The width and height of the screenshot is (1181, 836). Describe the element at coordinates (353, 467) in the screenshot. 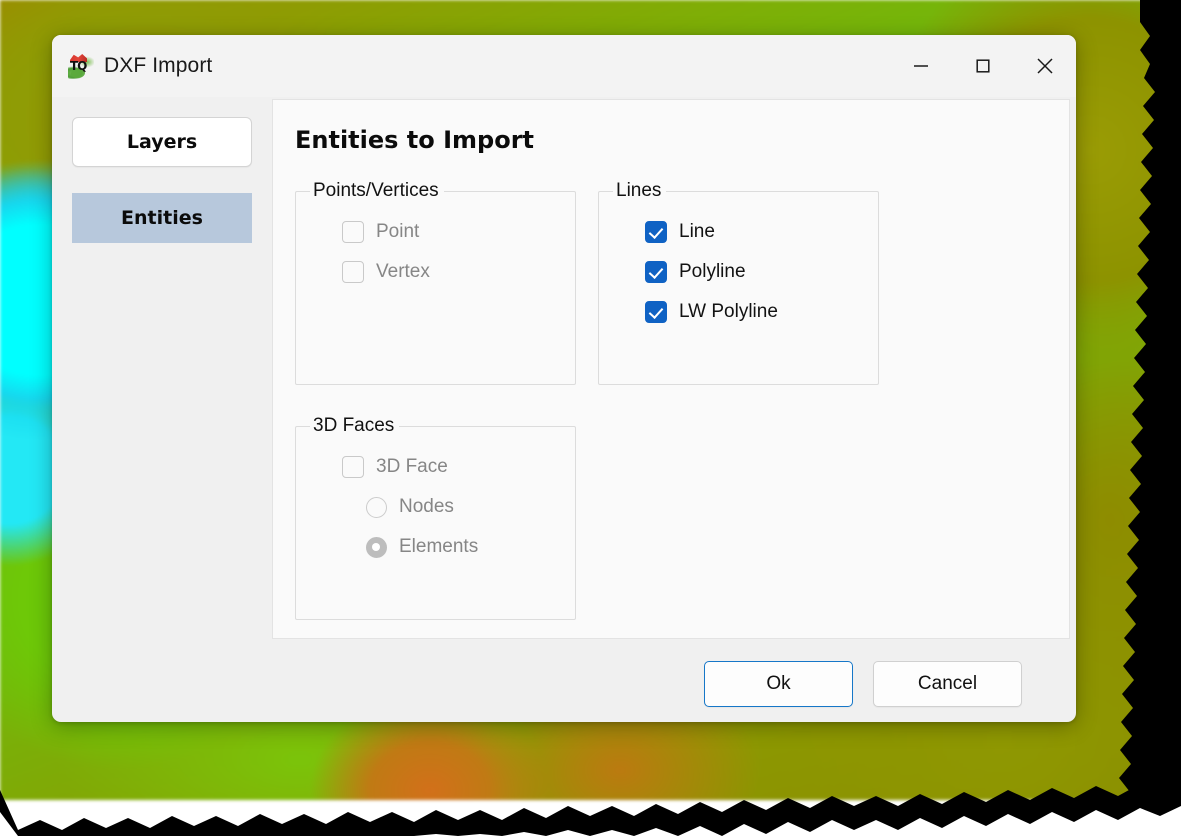

I see `checkbox-3d-face-icon` at that location.